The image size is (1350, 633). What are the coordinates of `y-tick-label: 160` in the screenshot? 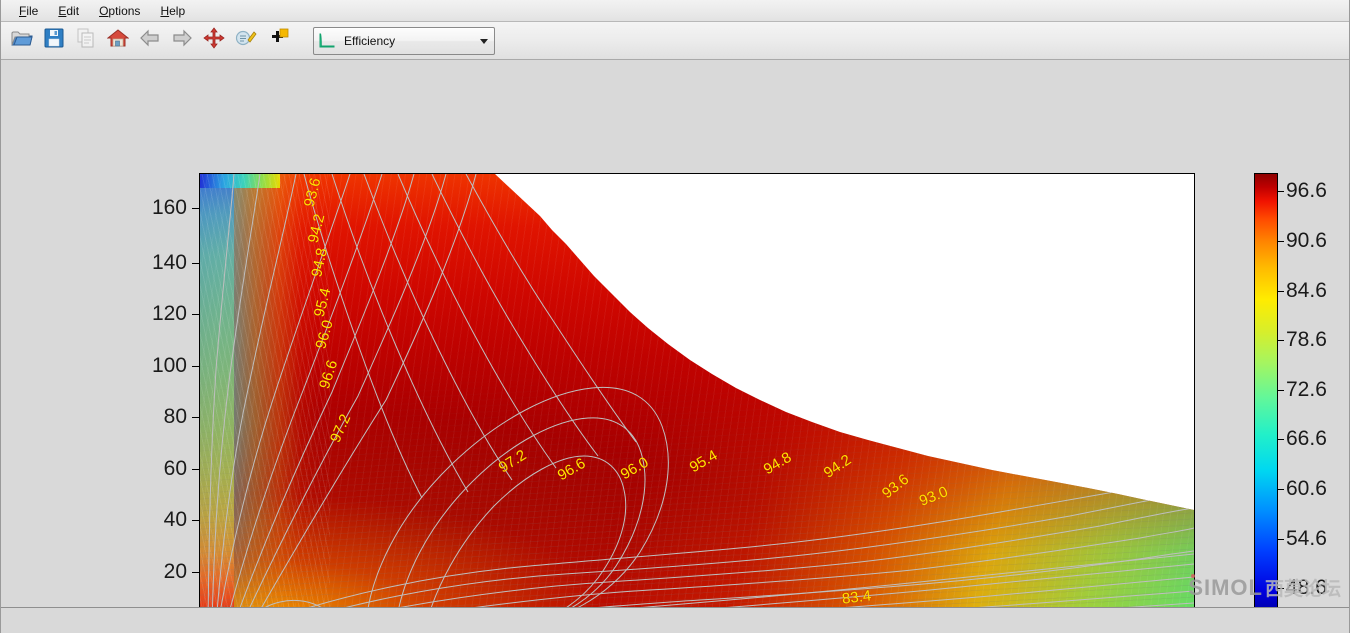 It's located at (169, 207).